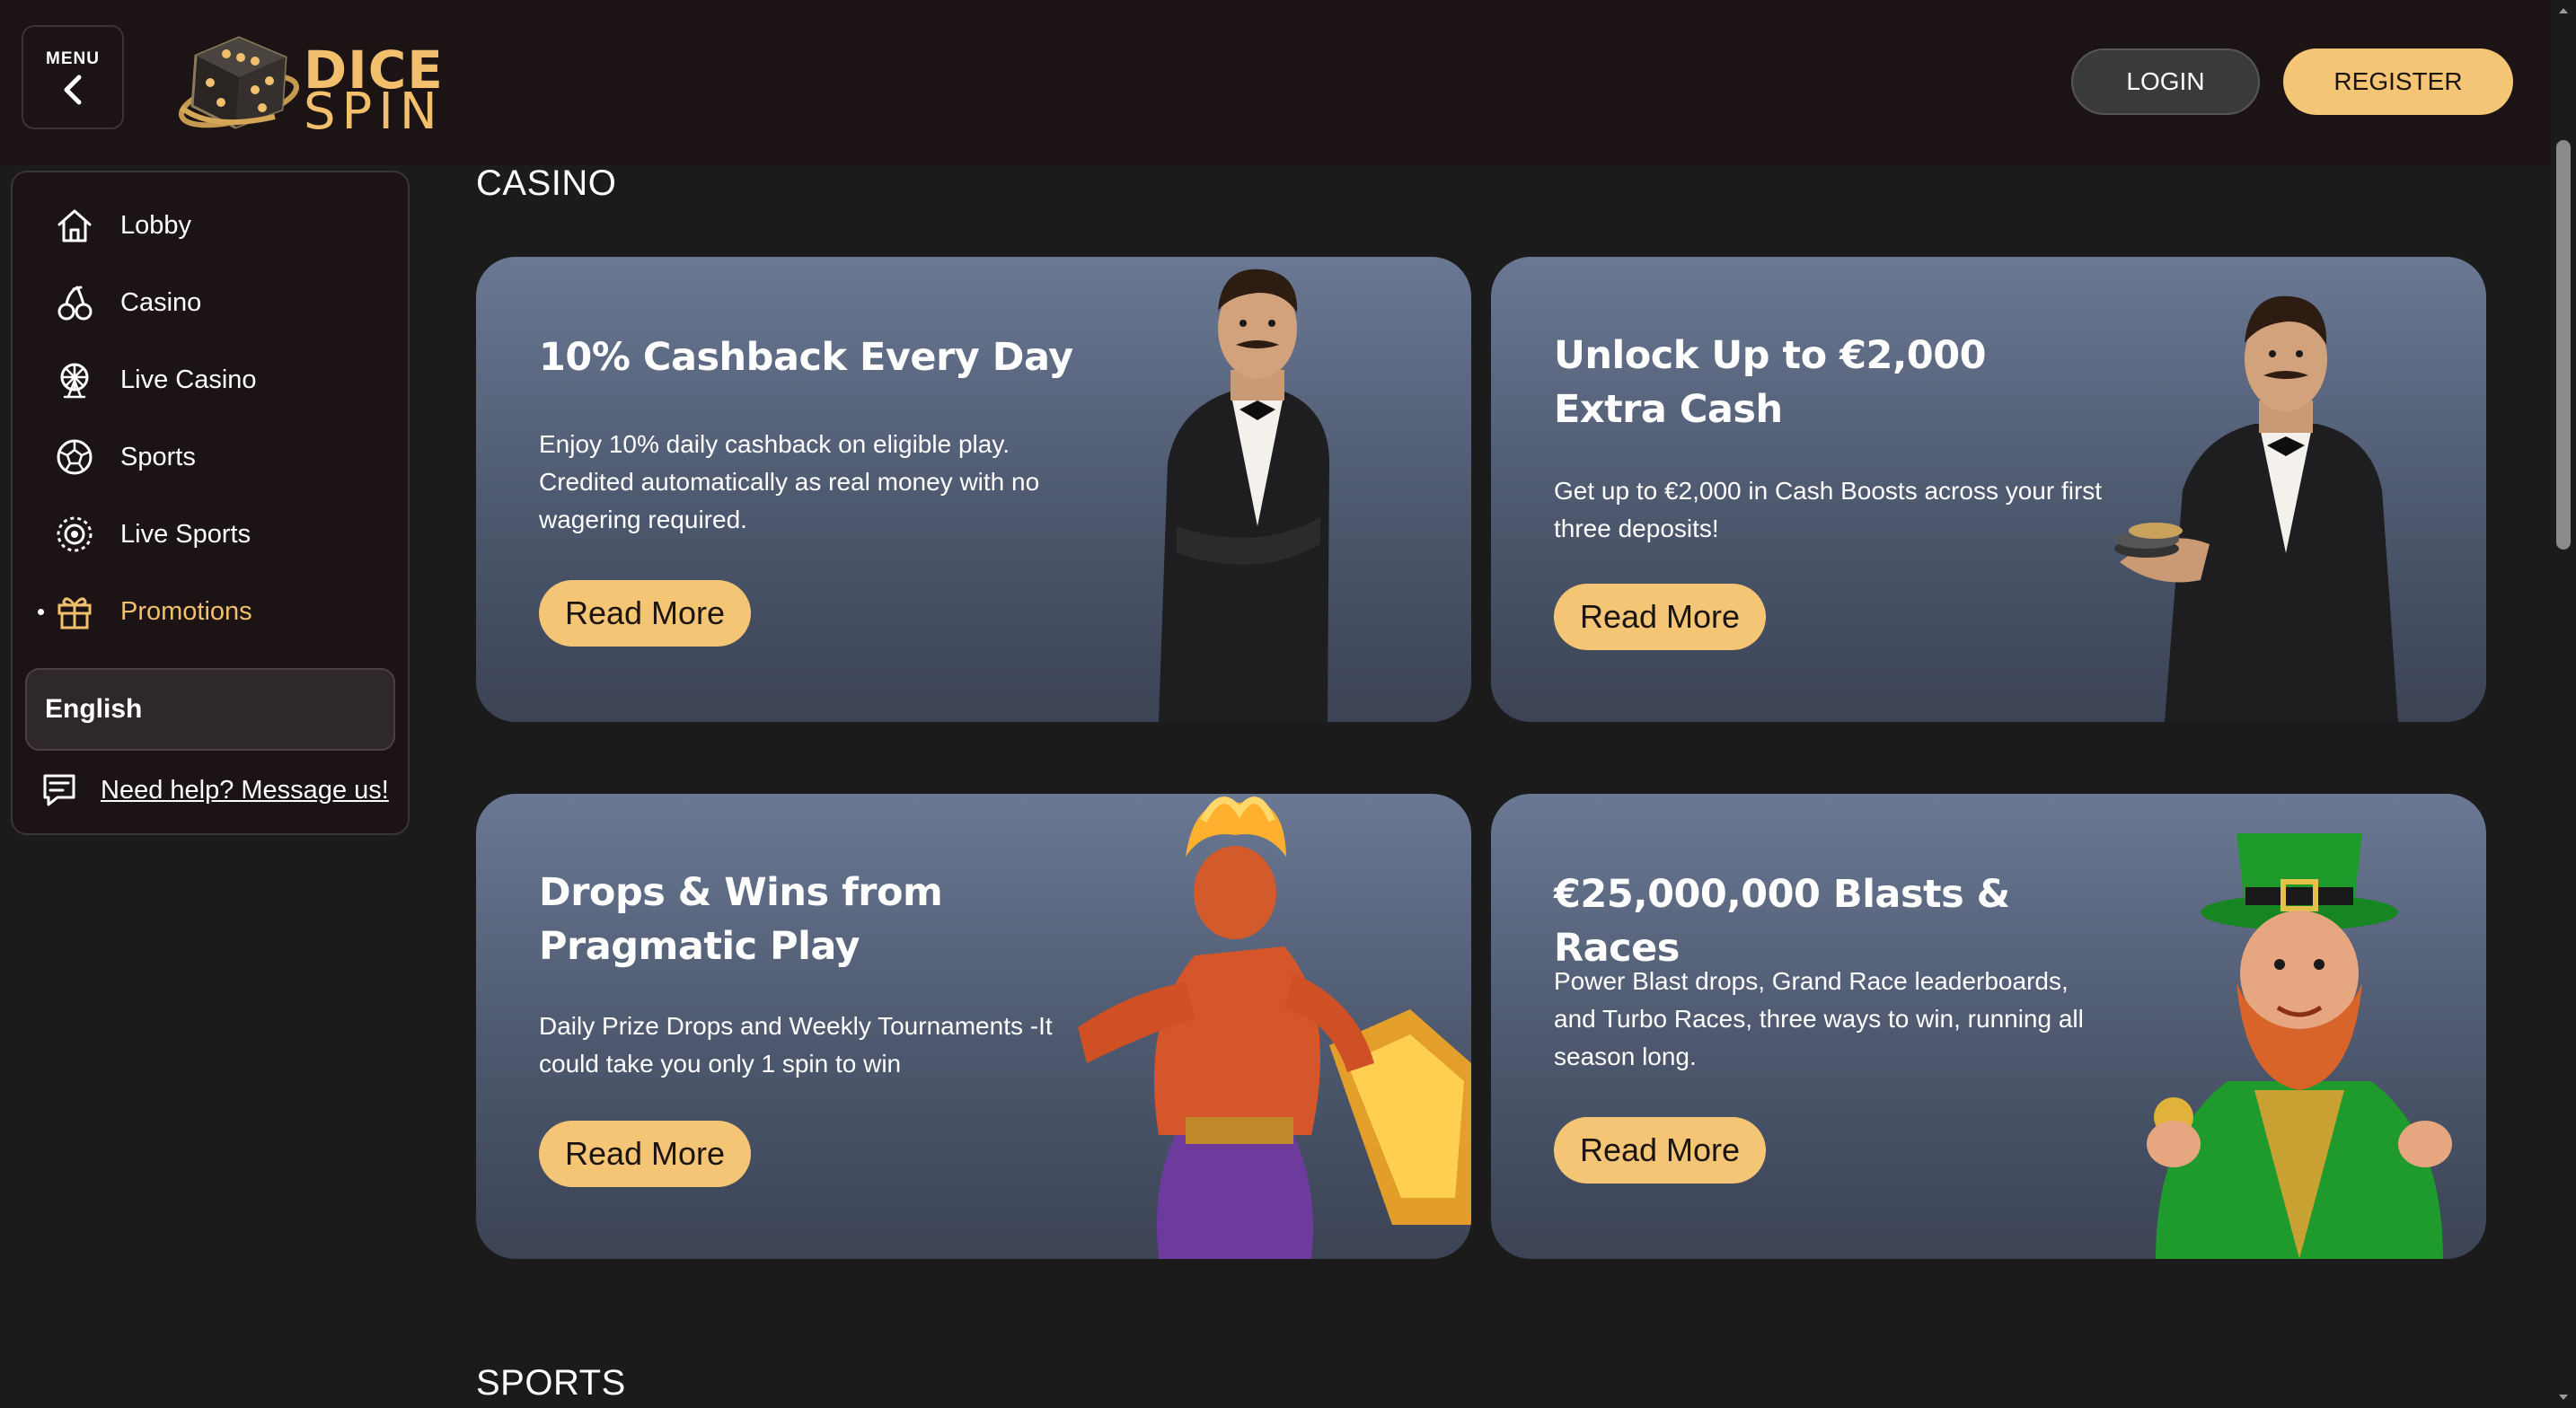 This screenshot has width=2576, height=1408. I want to click on menu-label: MENU, so click(73, 58).